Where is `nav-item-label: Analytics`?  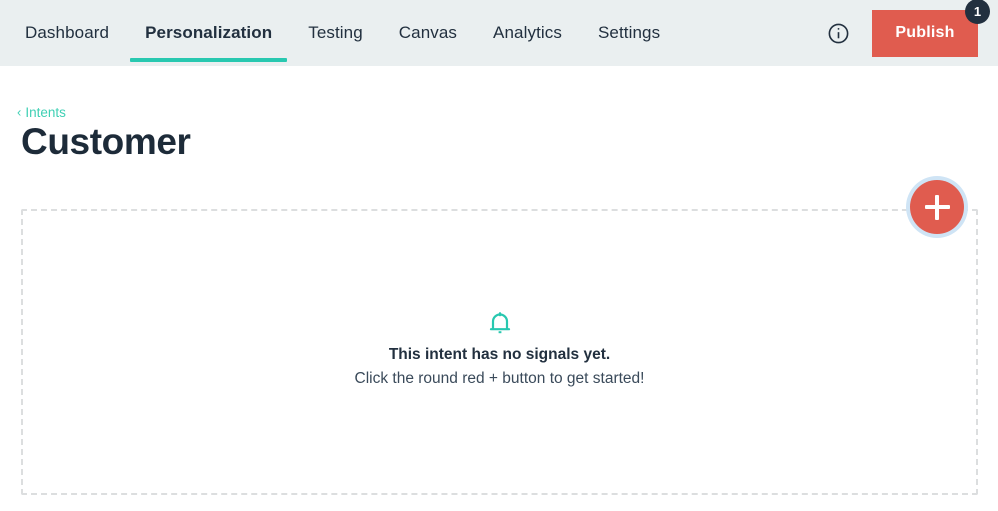
nav-item-label: Analytics is located at coordinates (527, 32).